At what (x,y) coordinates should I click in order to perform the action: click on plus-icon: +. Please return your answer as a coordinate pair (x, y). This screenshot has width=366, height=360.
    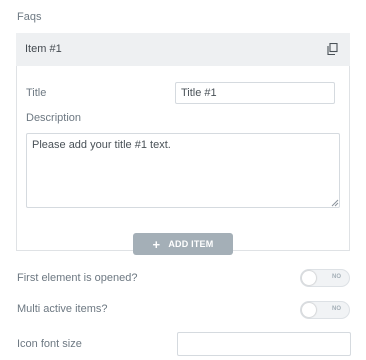
    Looking at the image, I should click on (156, 244).